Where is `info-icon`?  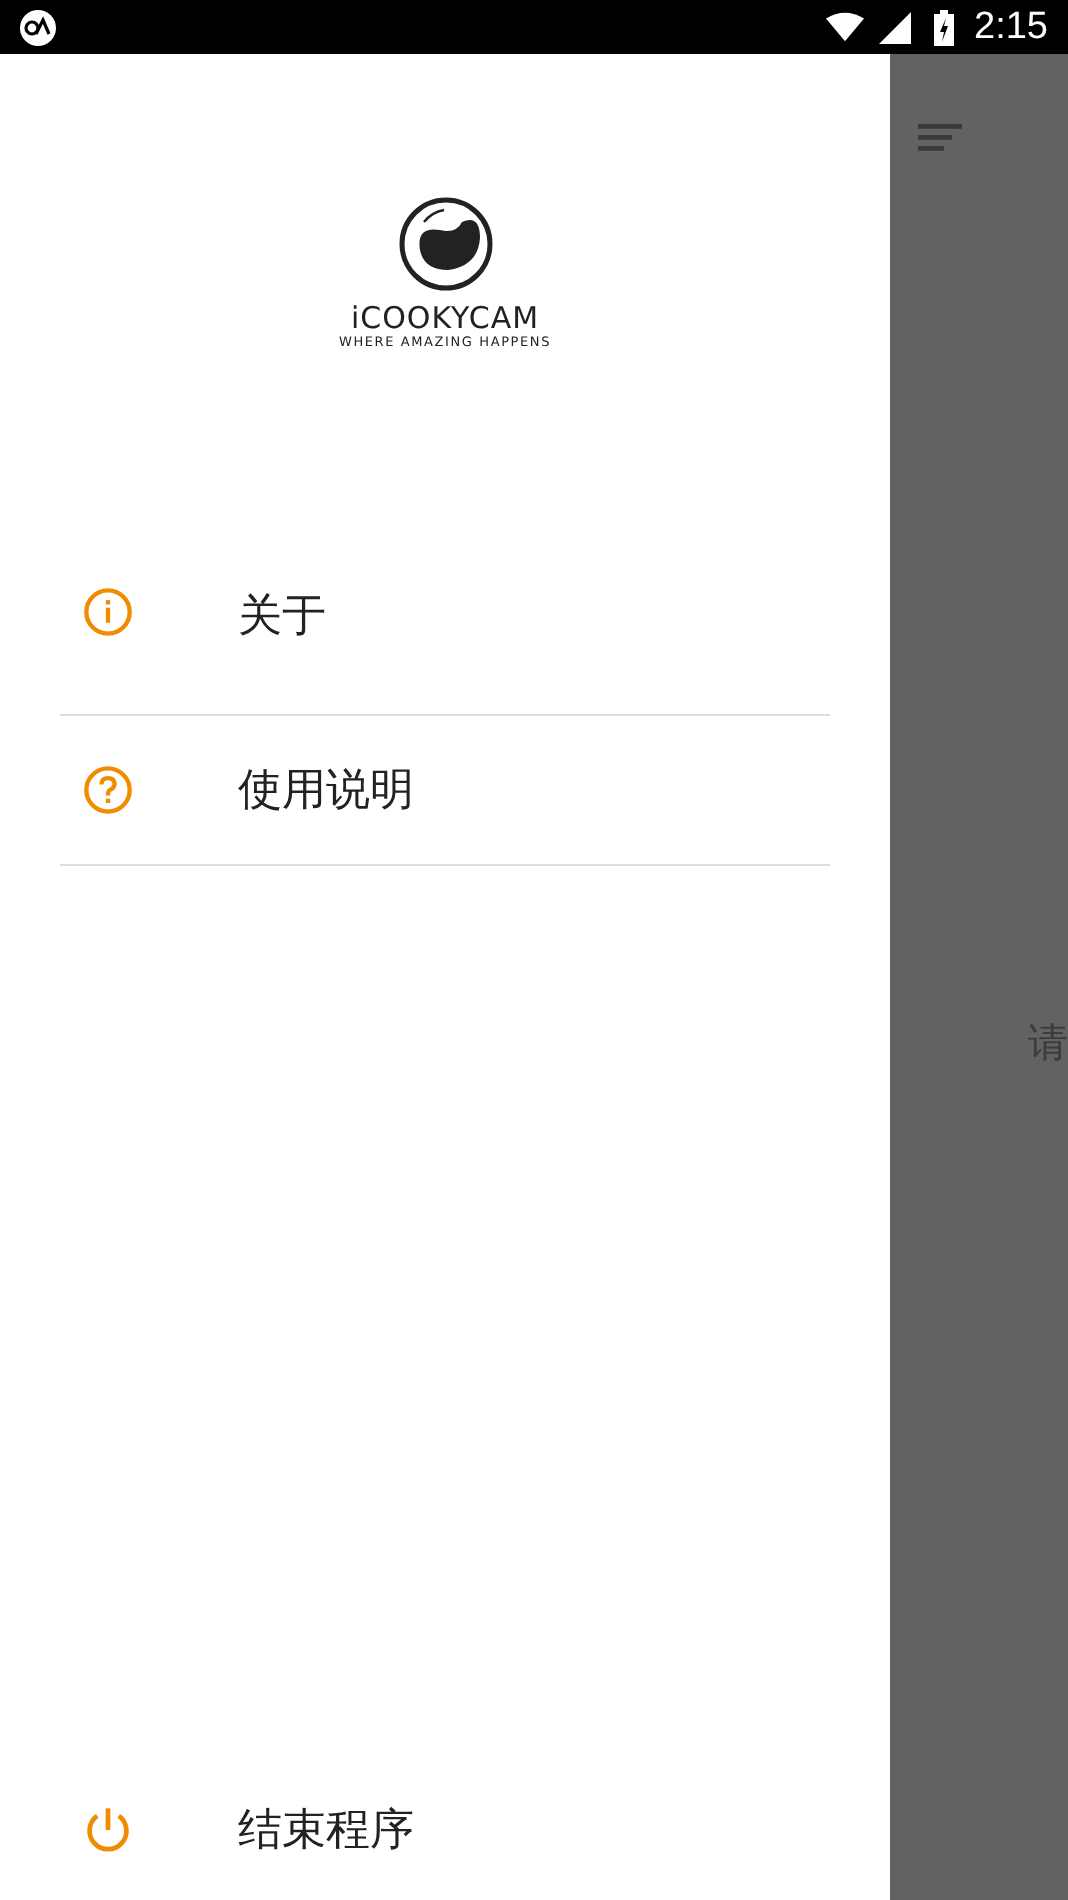 info-icon is located at coordinates (108, 612).